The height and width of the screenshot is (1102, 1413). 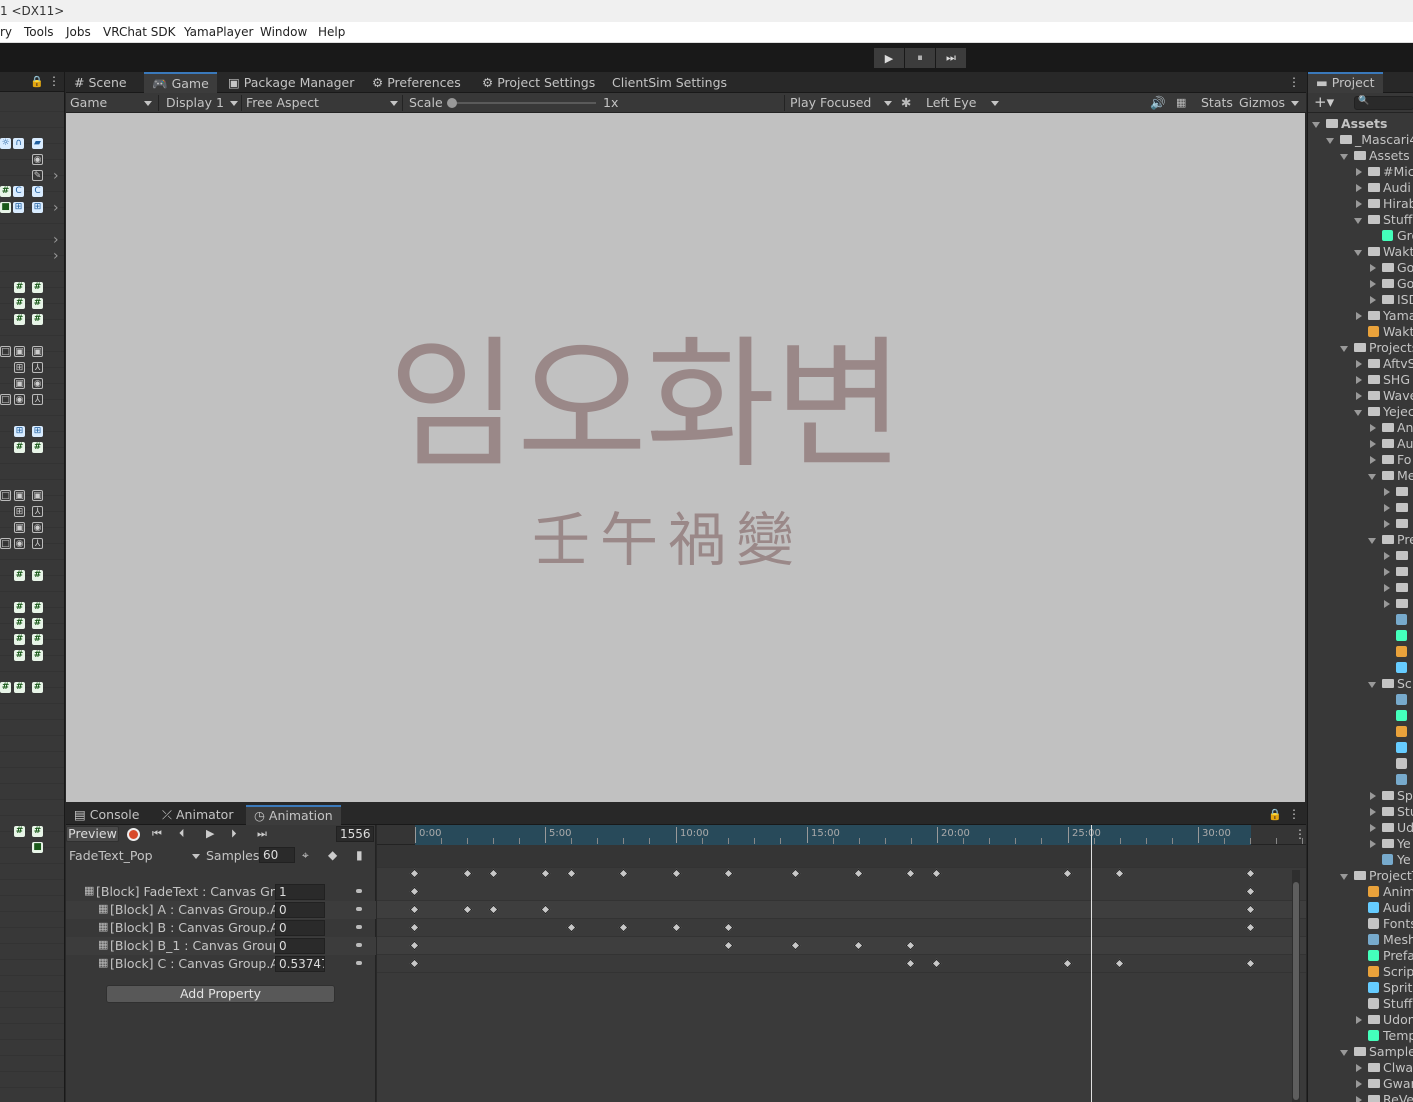 I want to click on prev-key-icon: ⏴, so click(x=182, y=834).